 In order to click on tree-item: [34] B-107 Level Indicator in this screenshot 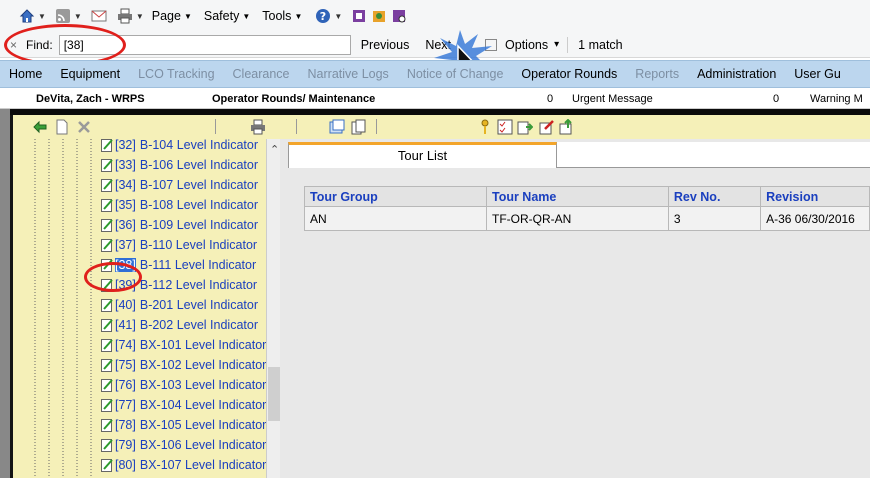, I will do `click(179, 185)`.